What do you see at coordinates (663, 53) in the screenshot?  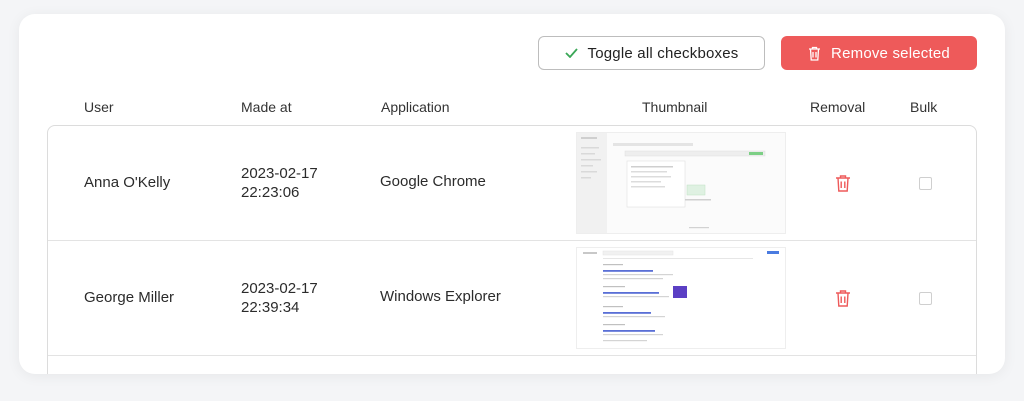 I see `toggle-all-label: Toggle all checkboxes` at bounding box center [663, 53].